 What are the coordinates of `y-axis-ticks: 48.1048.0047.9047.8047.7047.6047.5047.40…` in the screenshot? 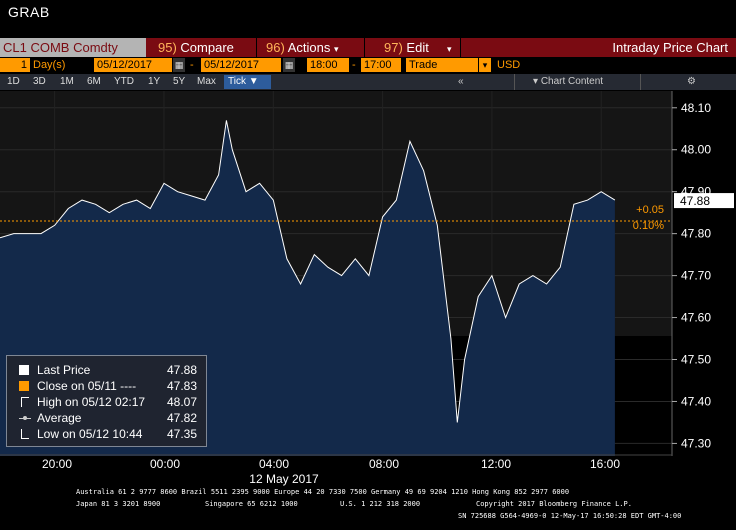 It's located at (691, 275).